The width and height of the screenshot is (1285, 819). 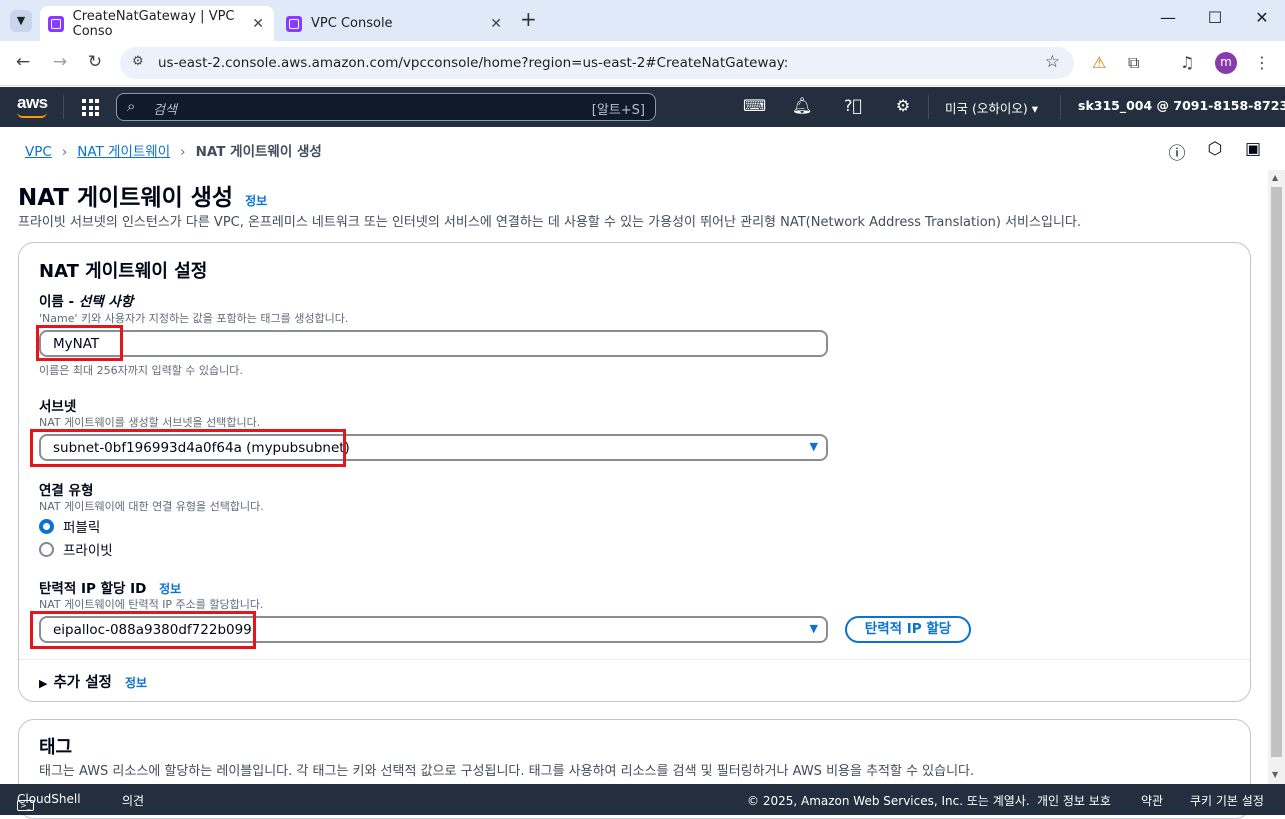 I want to click on chevron-down-icon: ▾, so click(x=1034, y=108).